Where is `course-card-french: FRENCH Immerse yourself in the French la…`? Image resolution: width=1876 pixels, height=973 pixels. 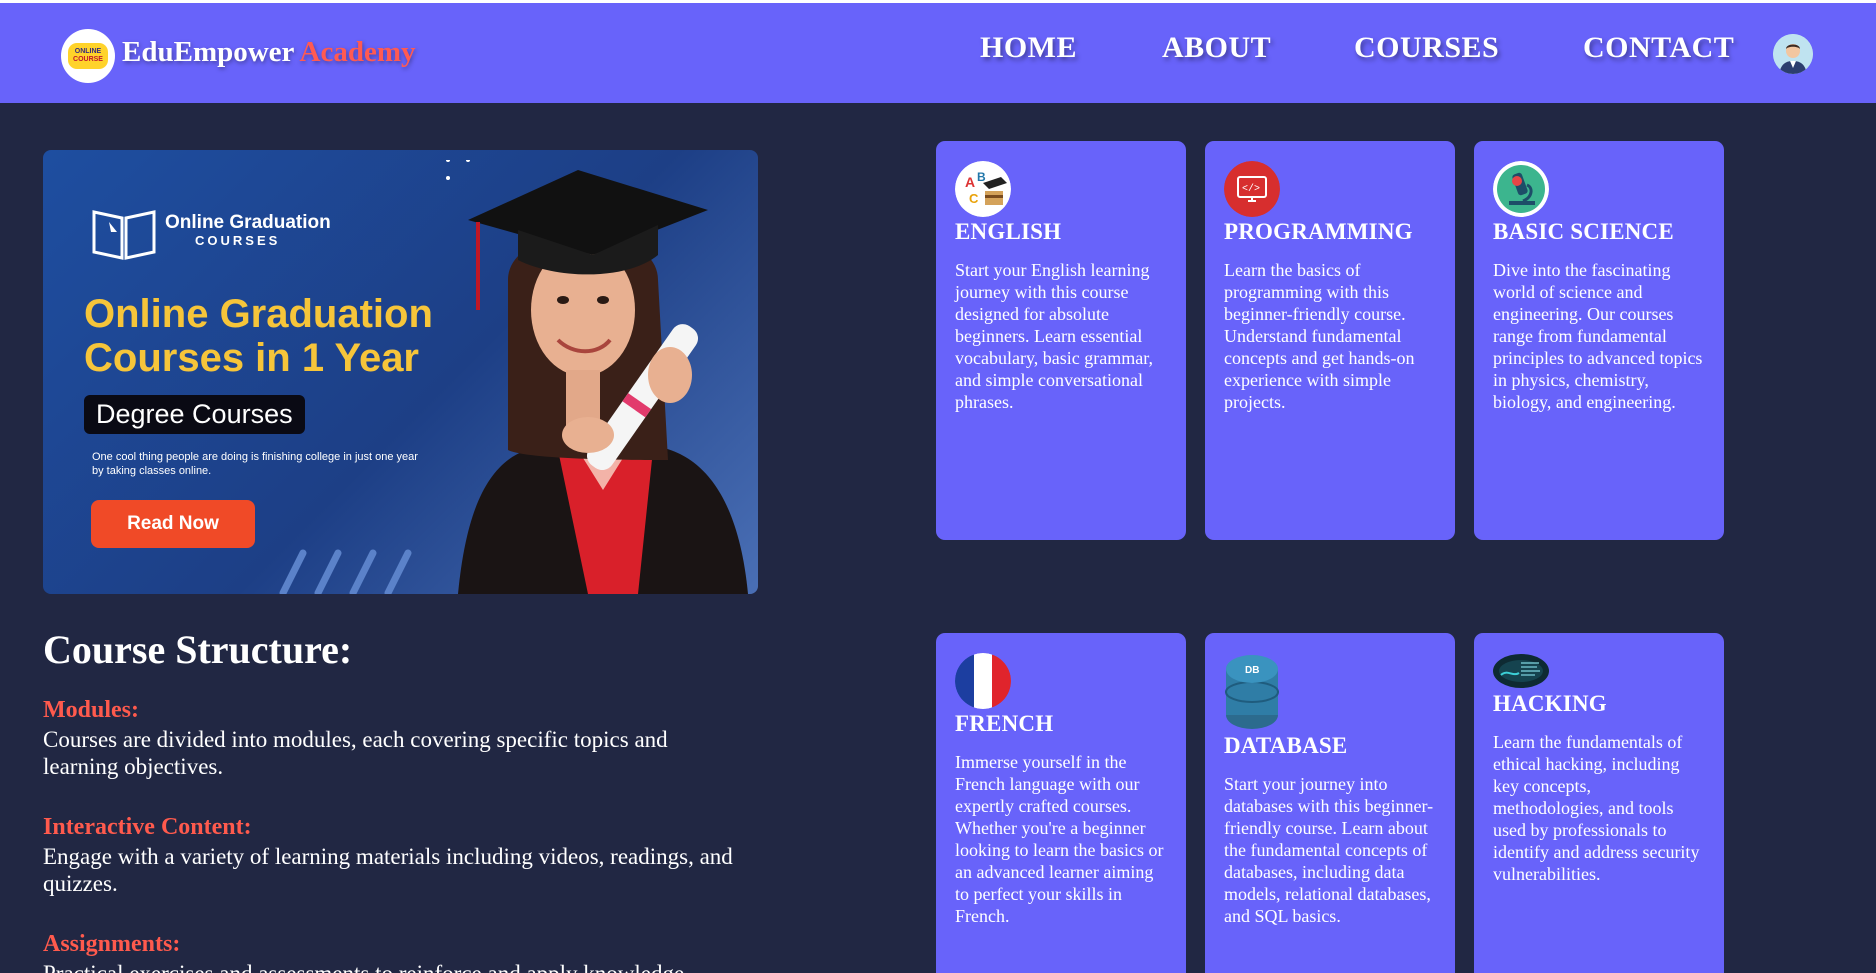
course-card-french: FRENCH Immerse yourself in the French la… is located at coordinates (1061, 803).